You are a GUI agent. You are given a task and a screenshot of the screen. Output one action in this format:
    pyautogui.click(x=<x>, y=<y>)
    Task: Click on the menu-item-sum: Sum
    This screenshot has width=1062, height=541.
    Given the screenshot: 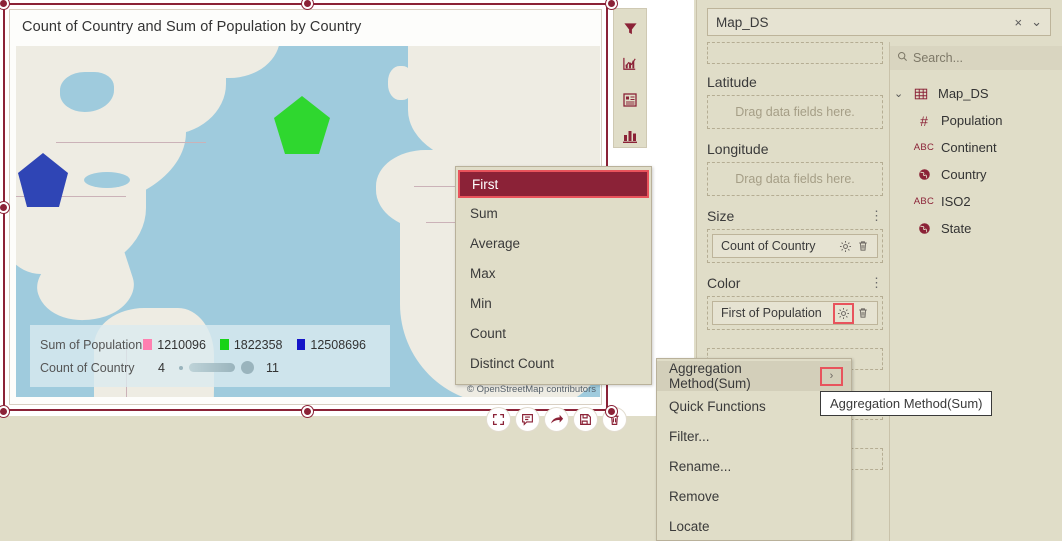 What is the action you would take?
    pyautogui.click(x=553, y=213)
    